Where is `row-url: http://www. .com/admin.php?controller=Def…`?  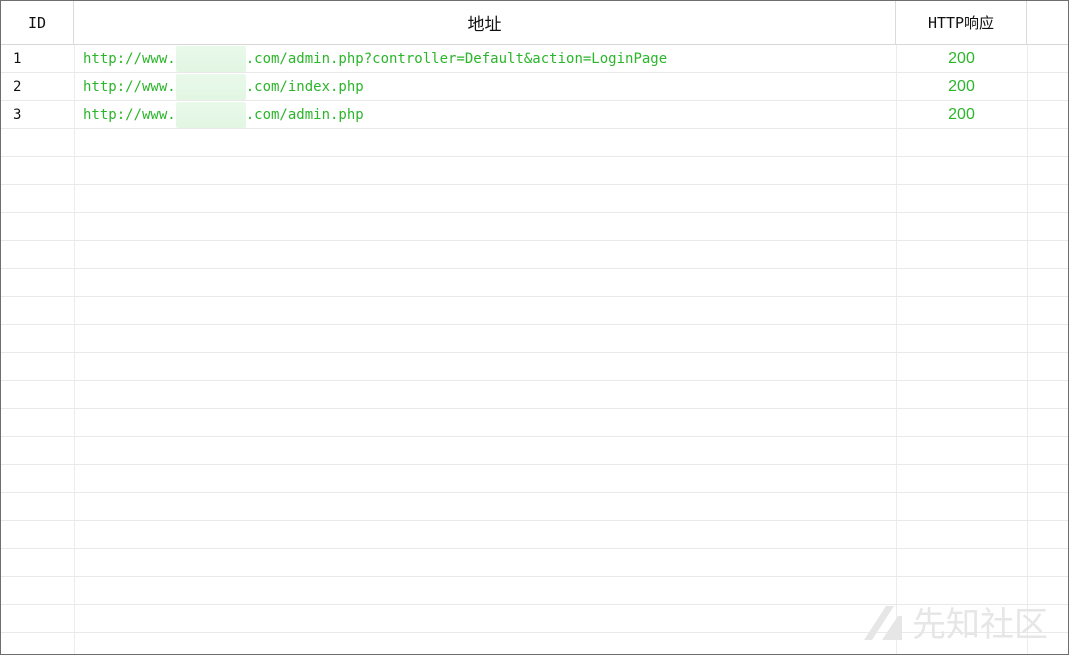
row-url: http://www. .com/admin.php?controller=Def… is located at coordinates (375, 59).